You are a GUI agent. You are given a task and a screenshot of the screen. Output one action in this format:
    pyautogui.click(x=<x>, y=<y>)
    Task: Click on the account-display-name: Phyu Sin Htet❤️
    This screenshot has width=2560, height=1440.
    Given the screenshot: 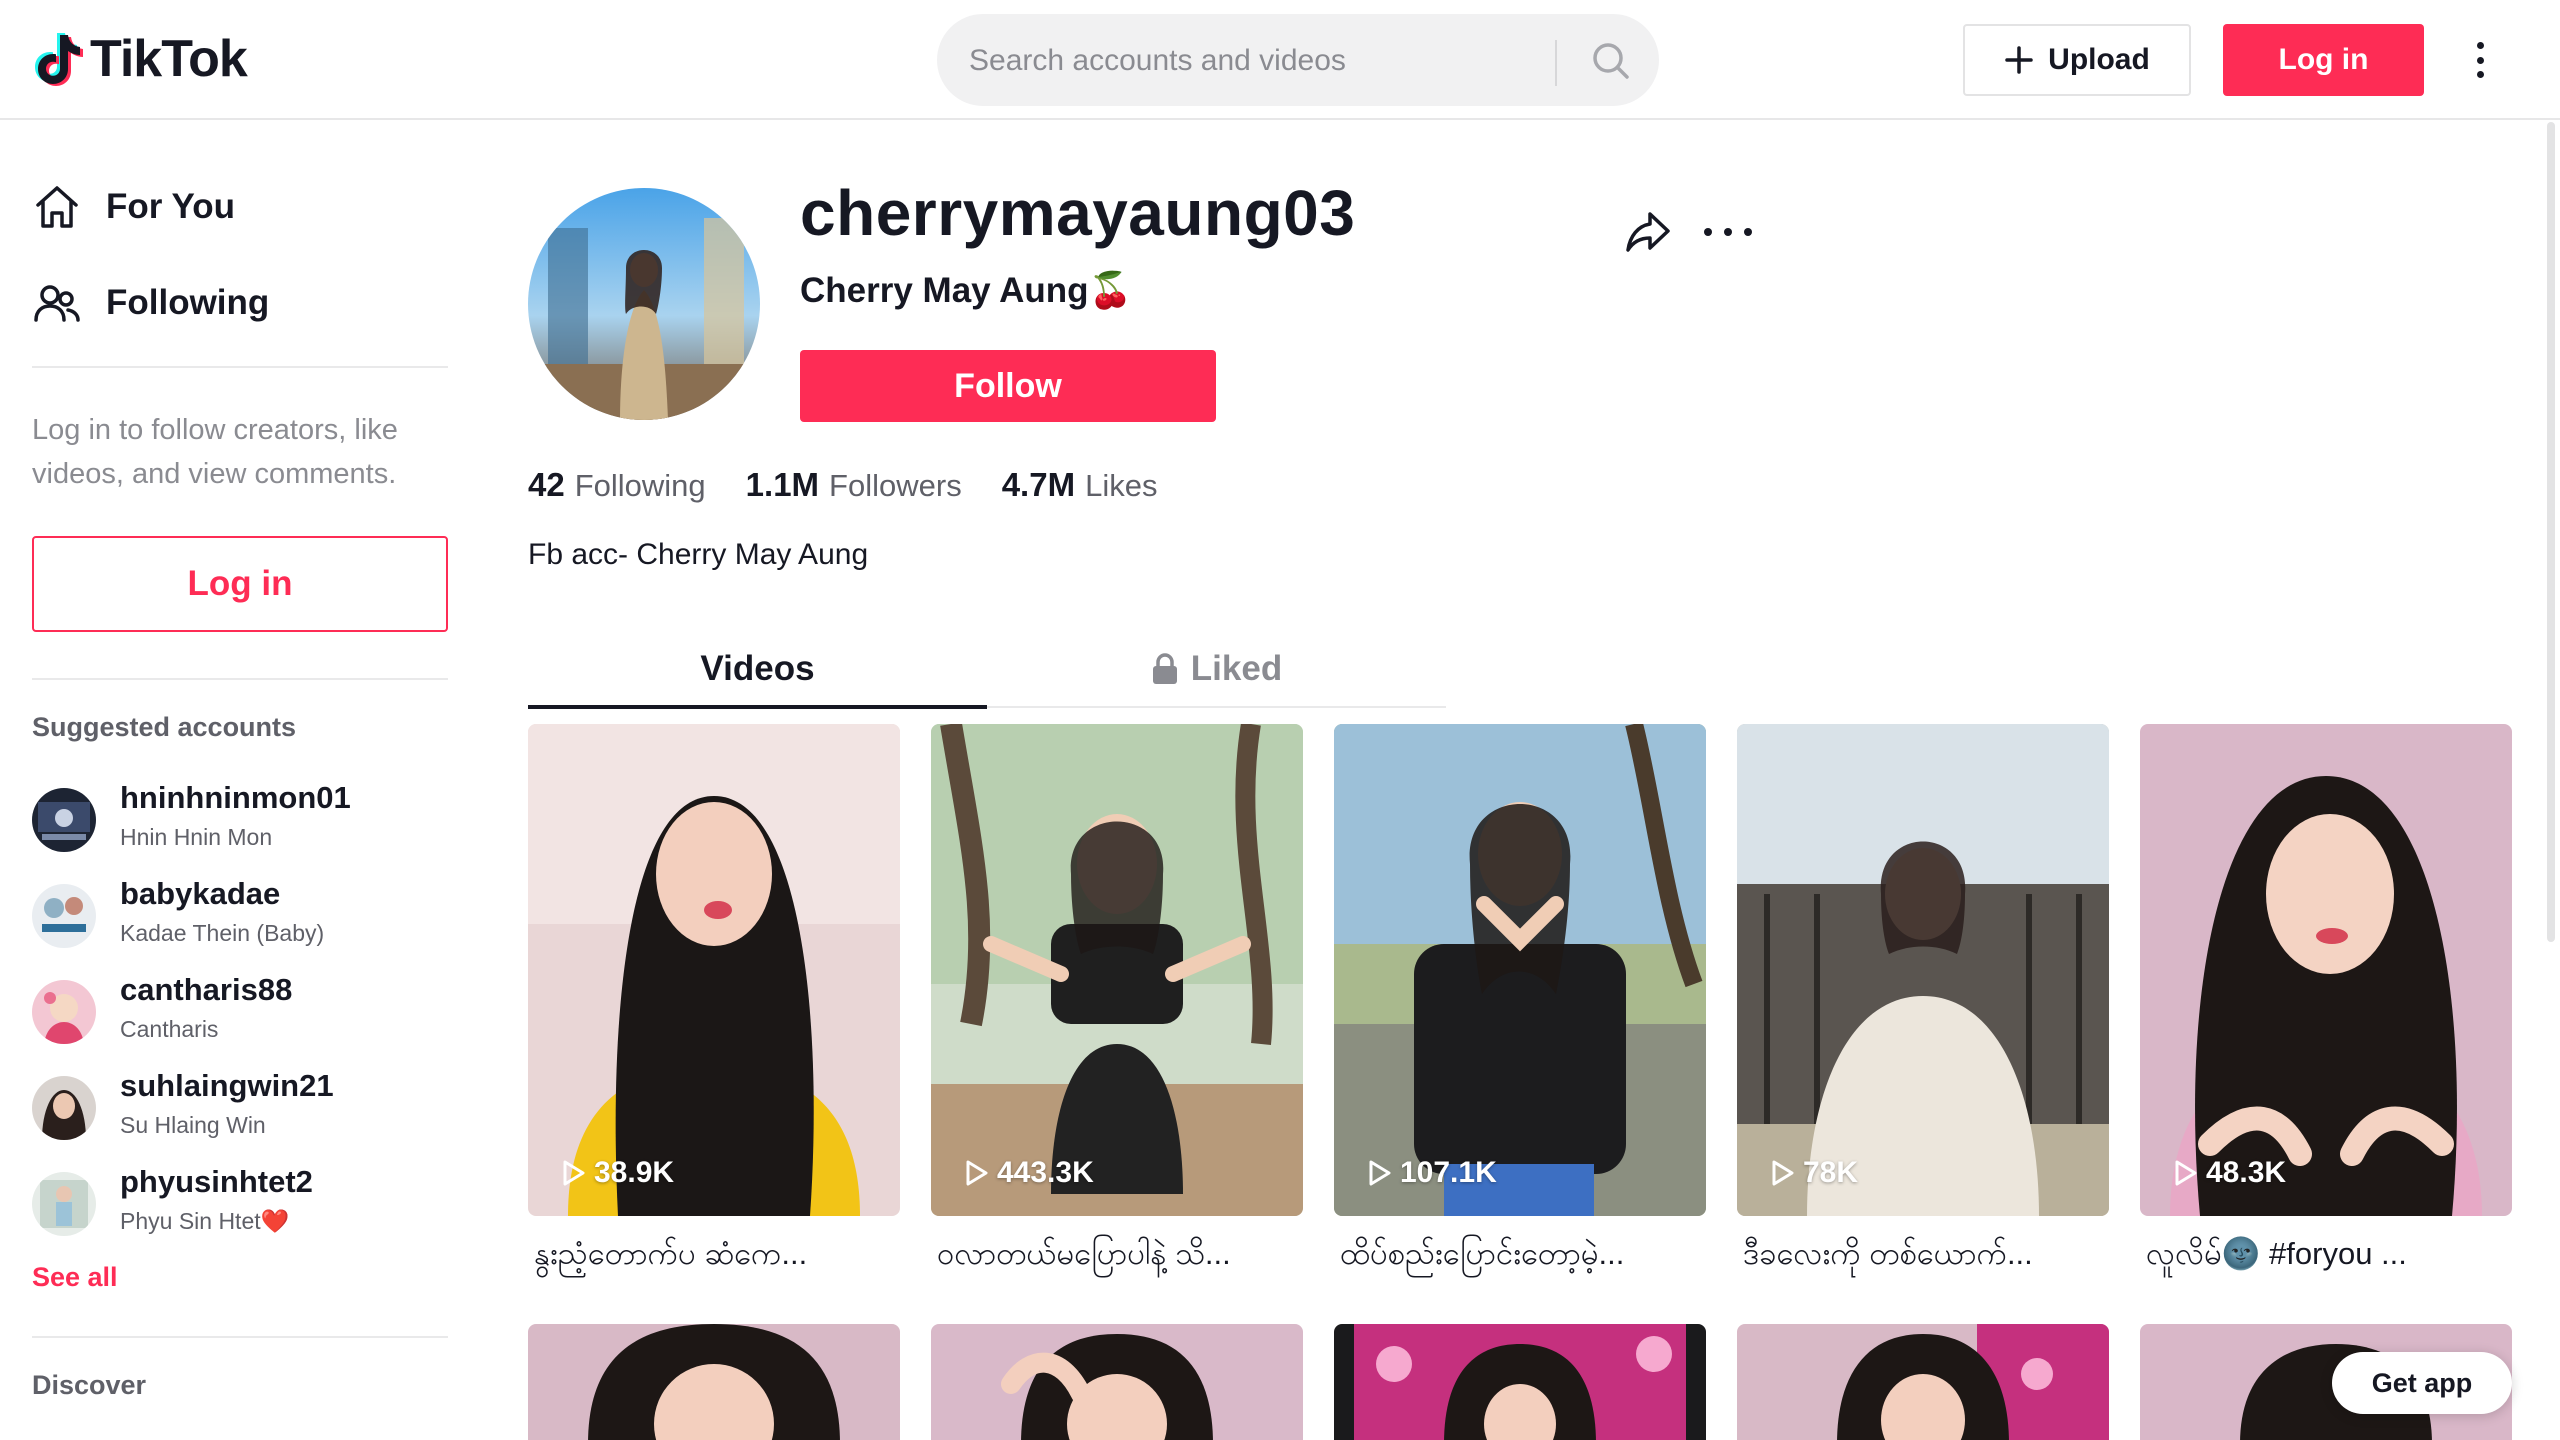 What is the action you would take?
    pyautogui.click(x=205, y=1221)
    